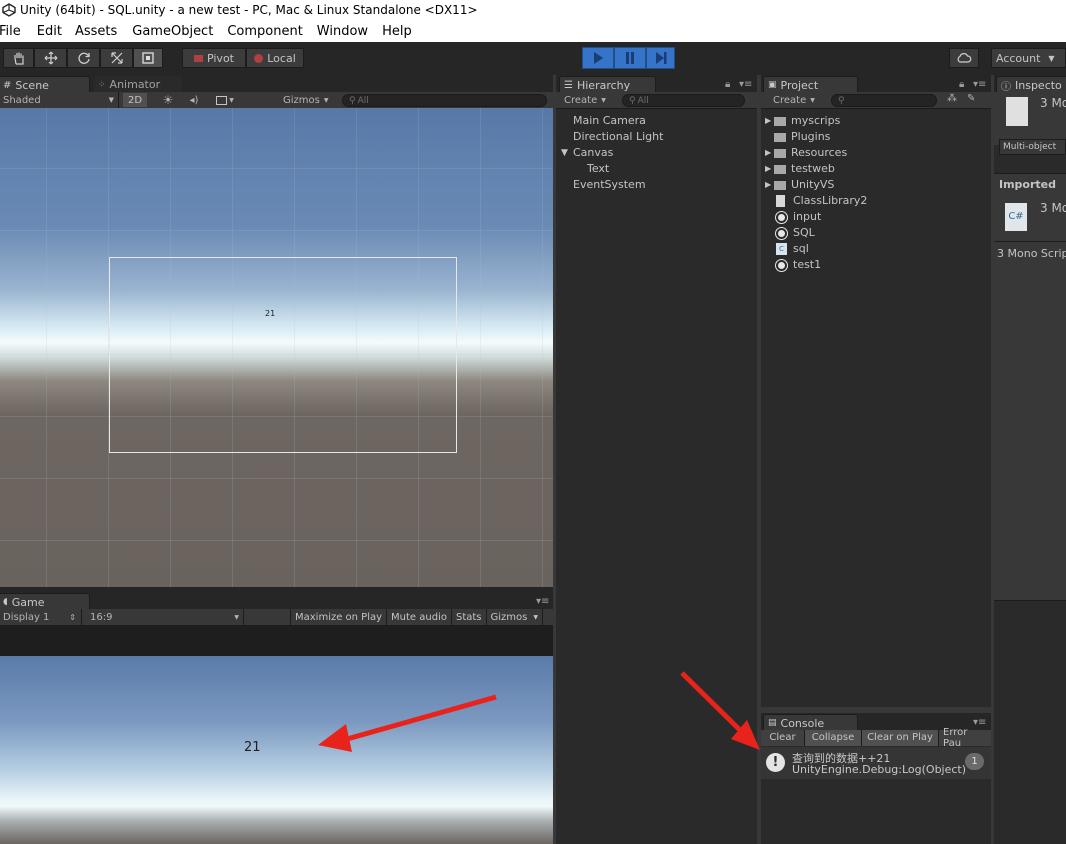  Describe the element at coordinates (407, 723) in the screenshot. I see `annotation-arrow-game-text` at that location.